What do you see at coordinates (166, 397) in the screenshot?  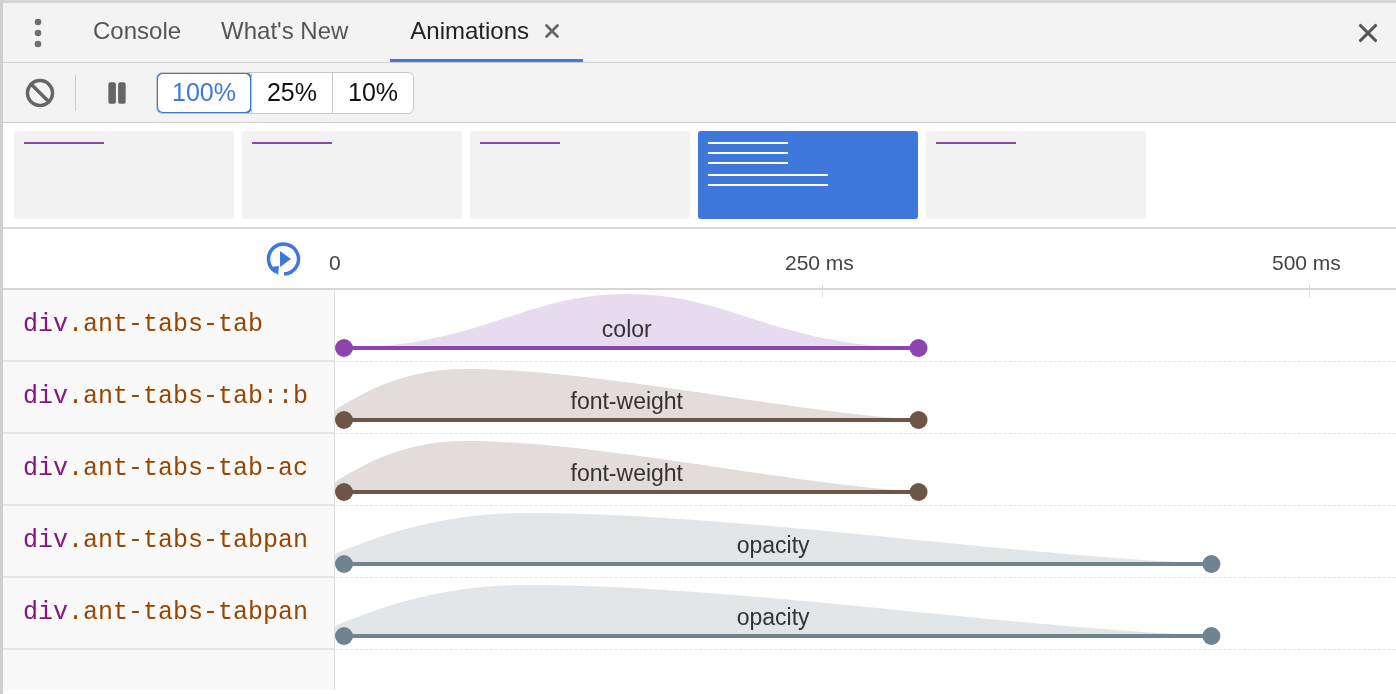 I see `node-selector: div.ant-tabs-tab::b` at bounding box center [166, 397].